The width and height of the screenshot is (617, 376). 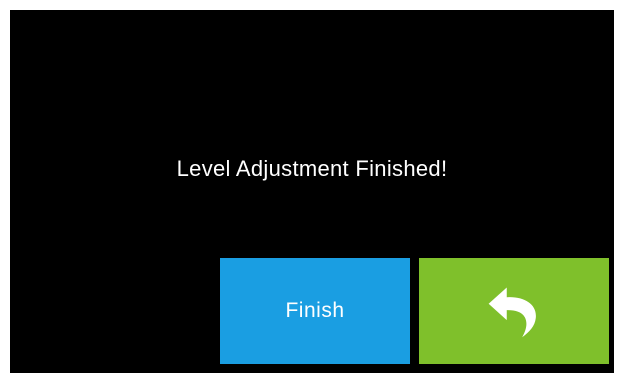 What do you see at coordinates (312, 168) in the screenshot?
I see `status-message: Level Adjustment Finished!` at bounding box center [312, 168].